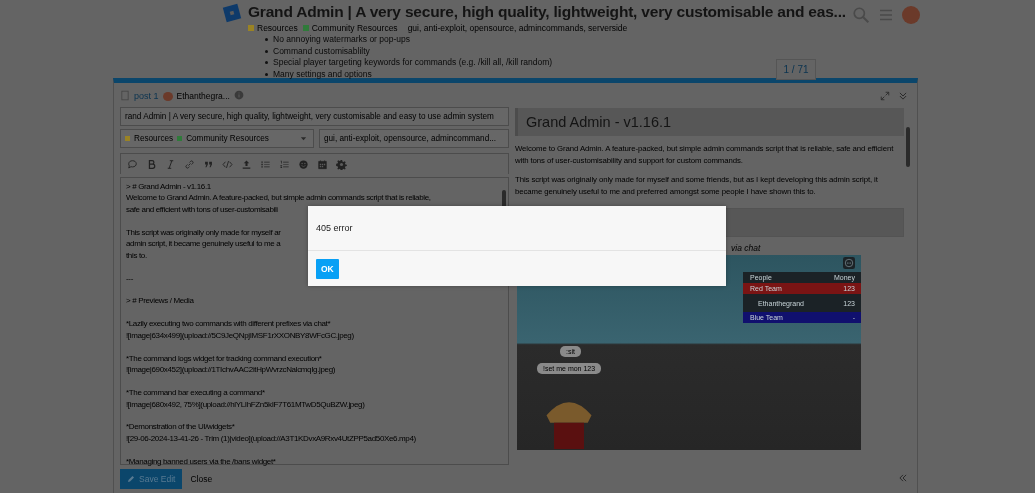 The image size is (1035, 493). Describe the element at coordinates (228, 324) in the screenshot. I see `editor-text-line: *Lazily executing two commands with different prefixes via chat*` at that location.